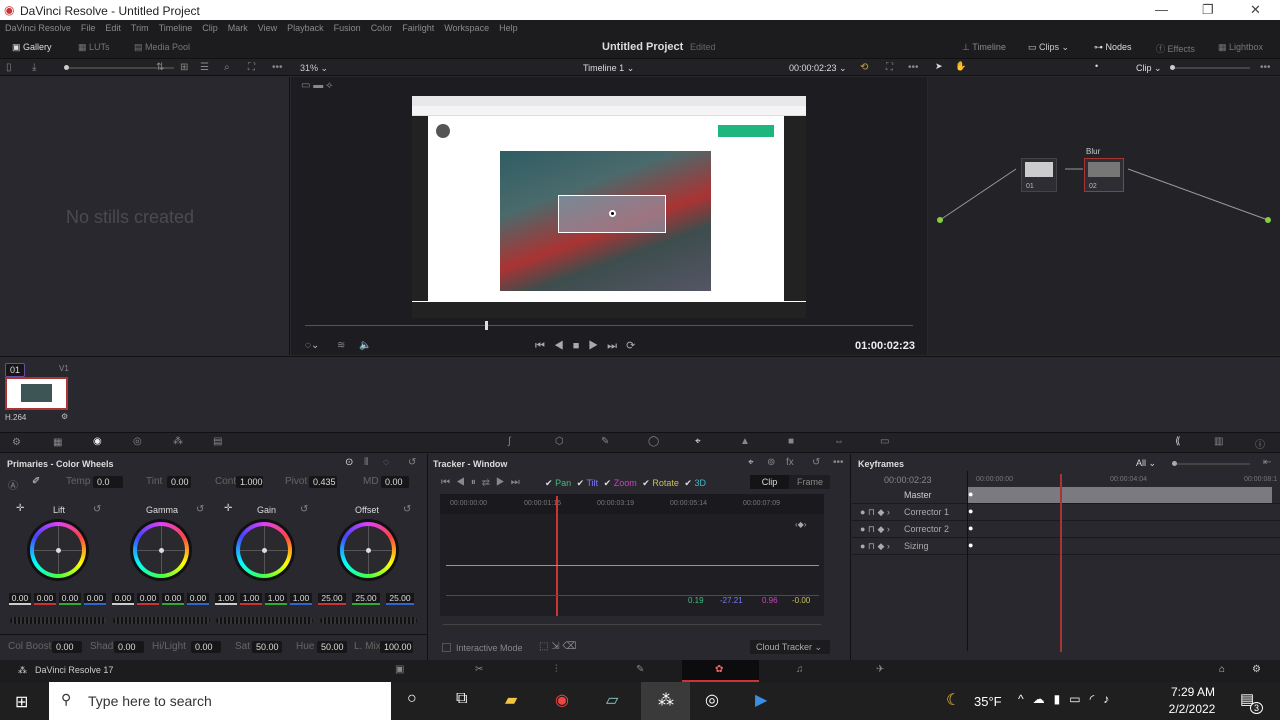 The width and height of the screenshot is (1280, 720). What do you see at coordinates (36, 393) in the screenshot?
I see `clip-thumbnail` at bounding box center [36, 393].